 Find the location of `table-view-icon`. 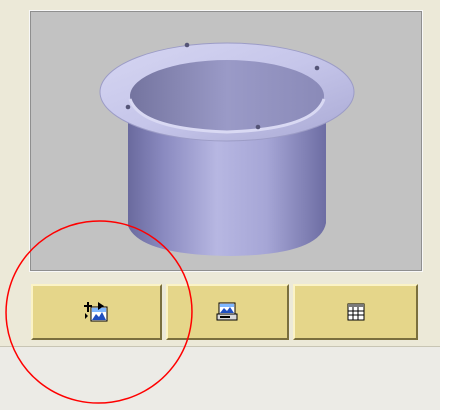

table-view-icon is located at coordinates (355, 312).